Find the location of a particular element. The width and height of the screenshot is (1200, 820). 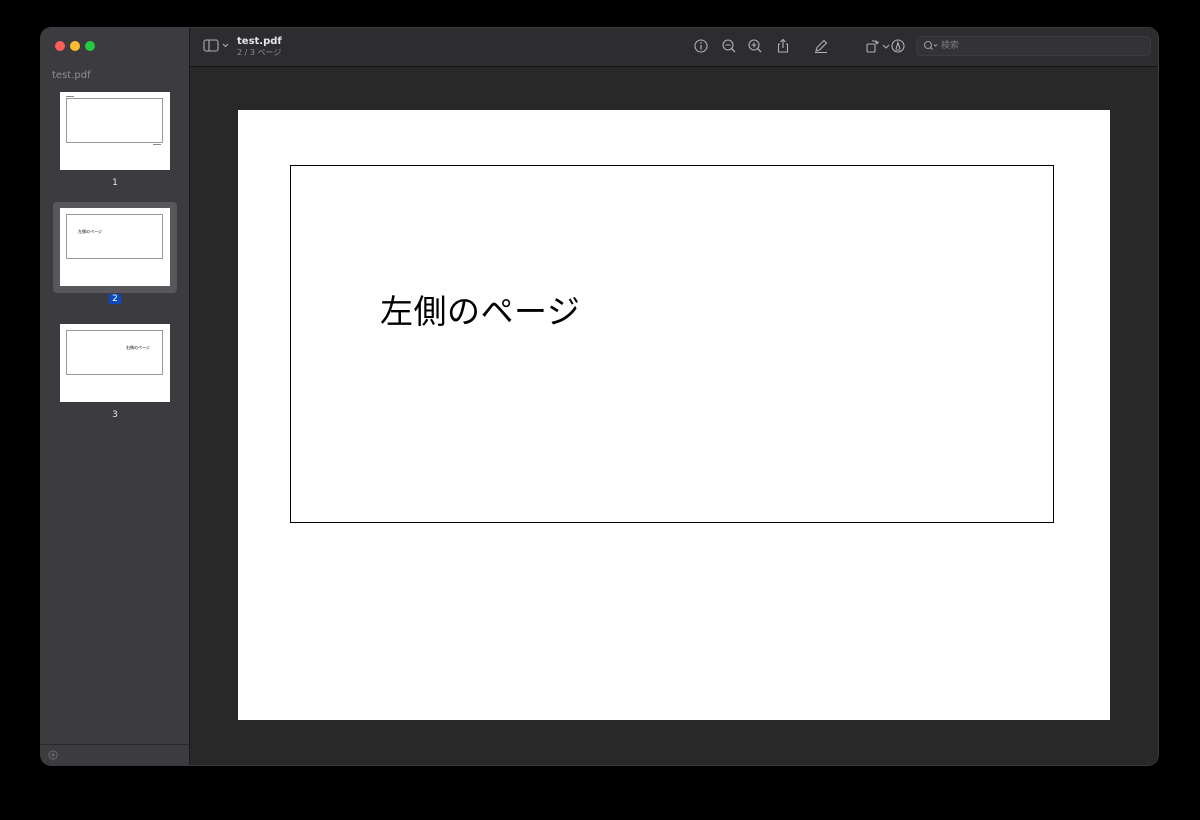

highlight-pen-icon is located at coordinates (821, 46).